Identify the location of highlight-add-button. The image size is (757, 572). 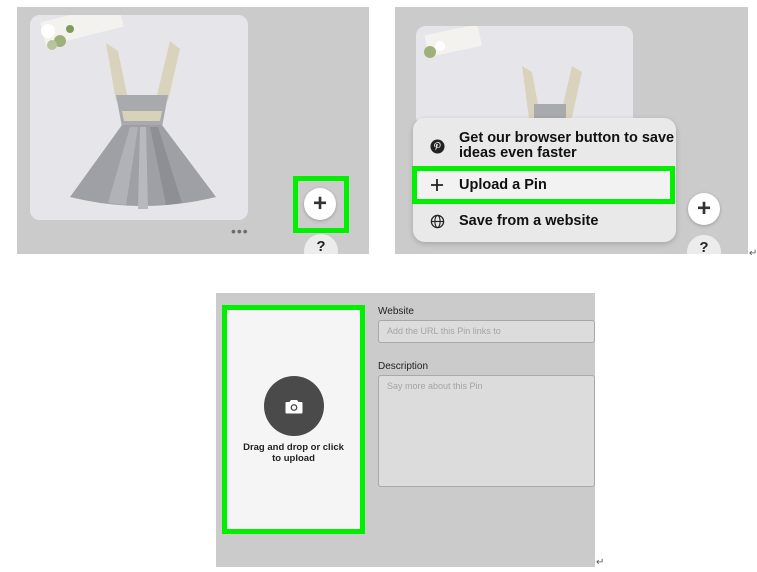
(321, 204).